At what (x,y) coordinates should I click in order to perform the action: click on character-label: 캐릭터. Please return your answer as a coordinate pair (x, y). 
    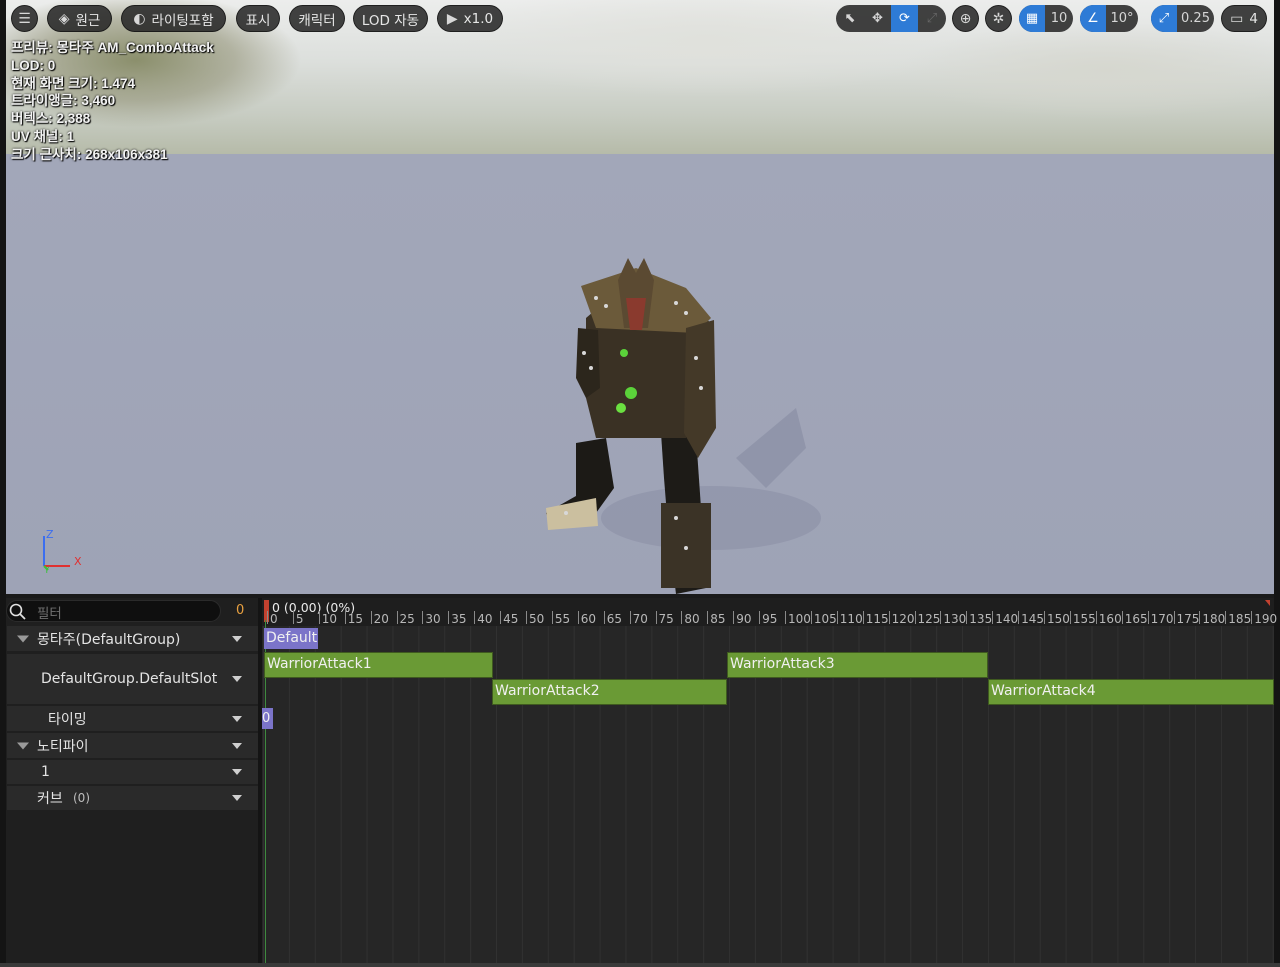
    Looking at the image, I should click on (317, 20).